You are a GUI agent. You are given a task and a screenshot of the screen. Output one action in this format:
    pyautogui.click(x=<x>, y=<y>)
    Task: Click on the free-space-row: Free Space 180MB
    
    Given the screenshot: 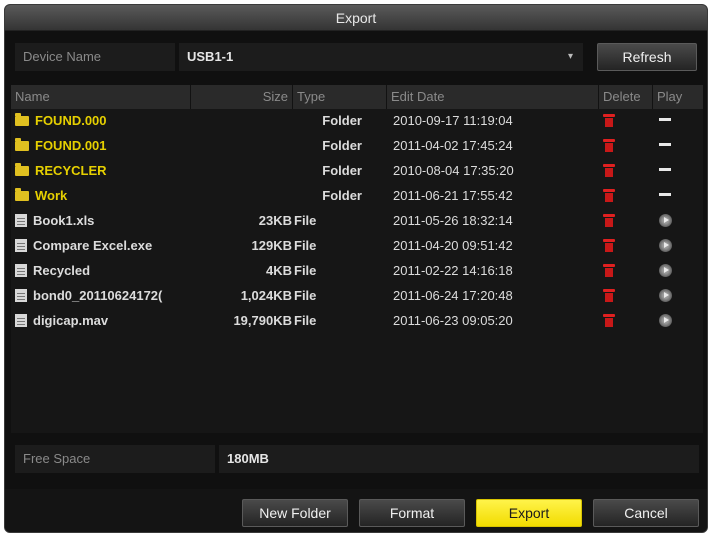 What is the action you would take?
    pyautogui.click(x=357, y=459)
    